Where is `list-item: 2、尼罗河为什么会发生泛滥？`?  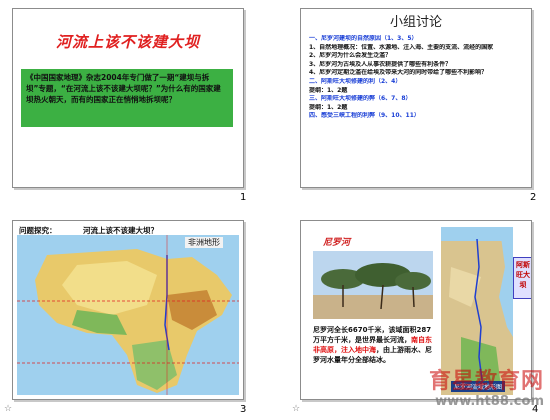 list-item: 2、尼罗河为什么会发生泛滥？ is located at coordinates (350, 56).